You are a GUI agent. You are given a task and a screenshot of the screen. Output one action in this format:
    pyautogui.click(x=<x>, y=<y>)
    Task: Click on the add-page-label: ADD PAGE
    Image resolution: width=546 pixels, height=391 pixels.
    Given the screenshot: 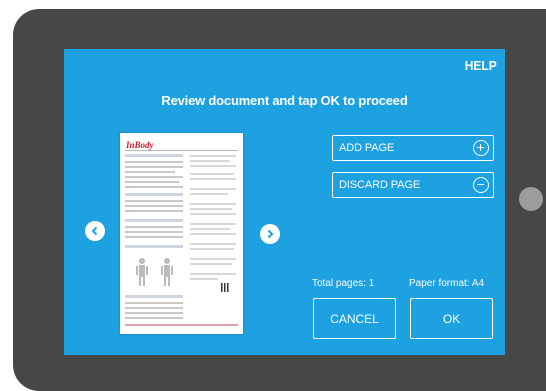 What is the action you would take?
    pyautogui.click(x=367, y=148)
    